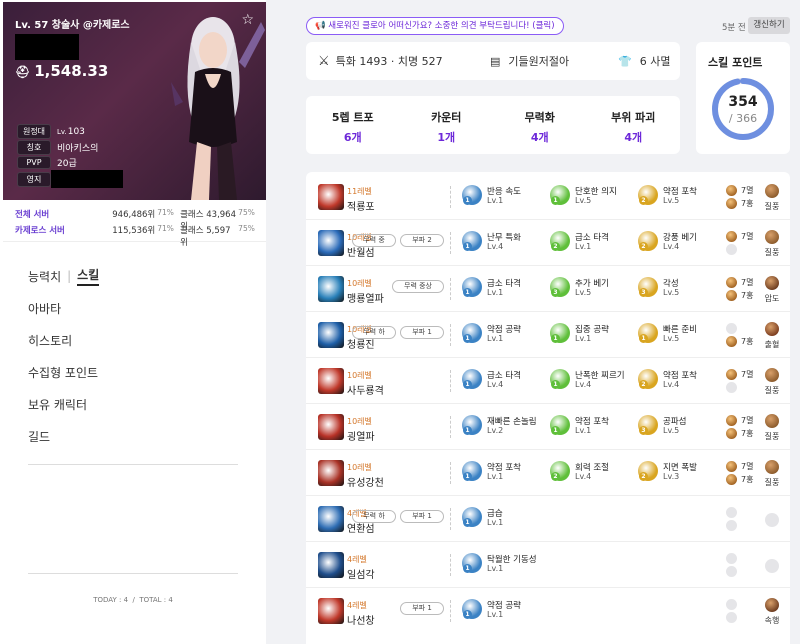 This screenshot has width=800, height=644. I want to click on tab-skills: 스킬, so click(88, 276).